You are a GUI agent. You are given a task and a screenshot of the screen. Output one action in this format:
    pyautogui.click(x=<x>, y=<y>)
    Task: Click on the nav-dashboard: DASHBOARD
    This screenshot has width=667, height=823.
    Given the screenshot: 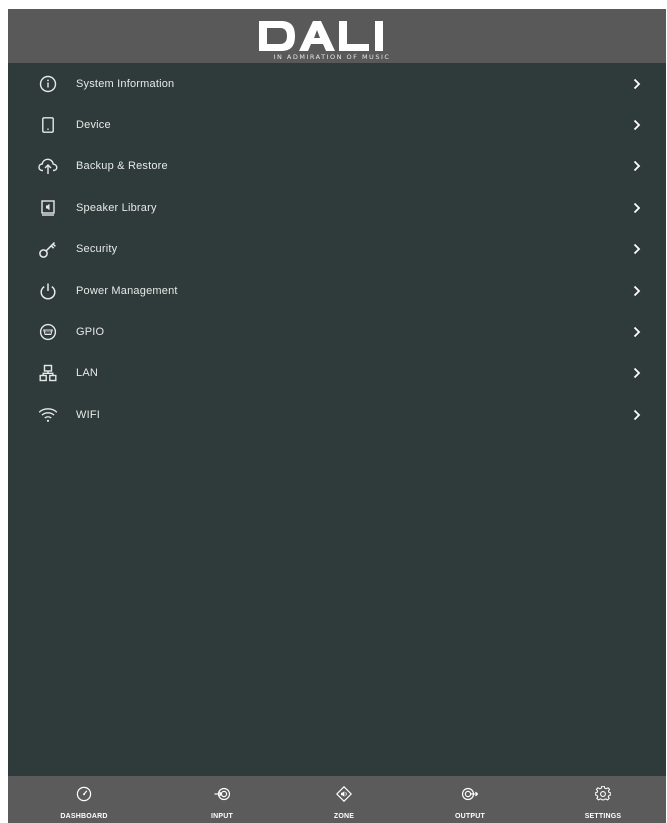 What is the action you would take?
    pyautogui.click(x=84, y=799)
    